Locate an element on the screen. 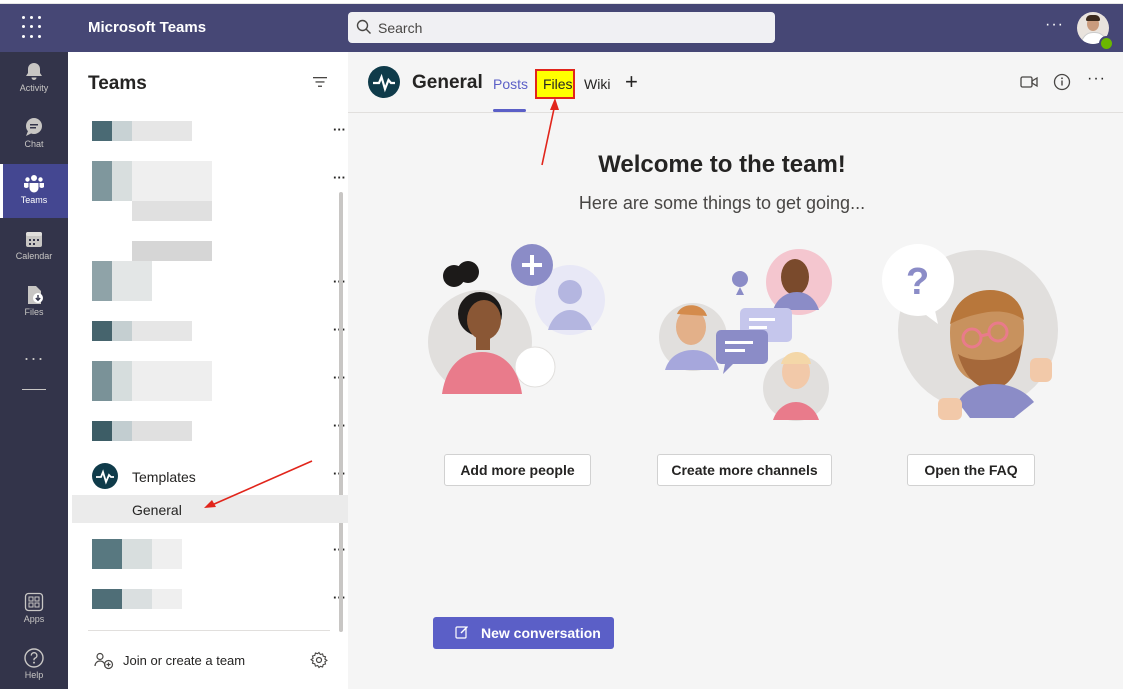 The height and width of the screenshot is (693, 1123). rail-divider is located at coordinates (34, 389).